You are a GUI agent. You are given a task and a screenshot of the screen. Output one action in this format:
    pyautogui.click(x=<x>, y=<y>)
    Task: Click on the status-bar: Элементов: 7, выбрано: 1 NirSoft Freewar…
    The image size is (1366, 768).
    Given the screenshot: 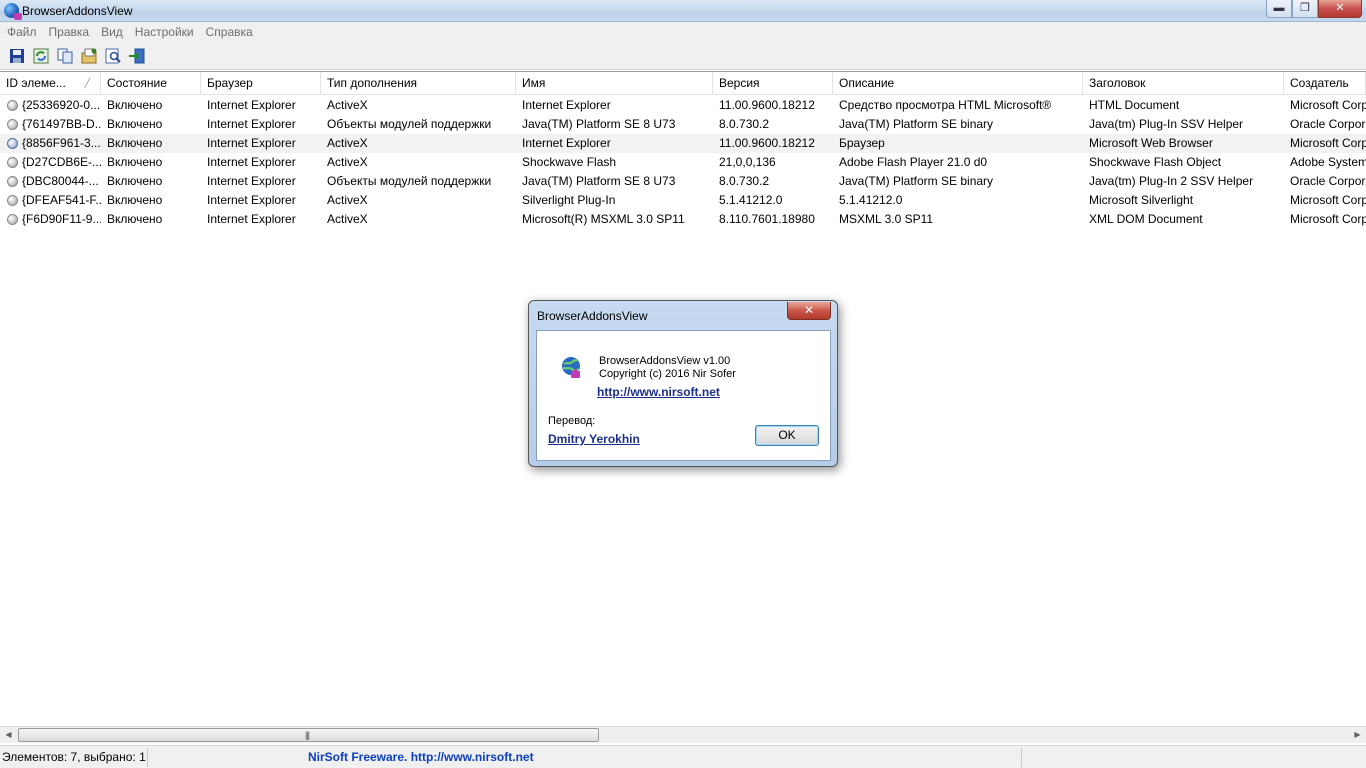 What is the action you would take?
    pyautogui.click(x=683, y=756)
    